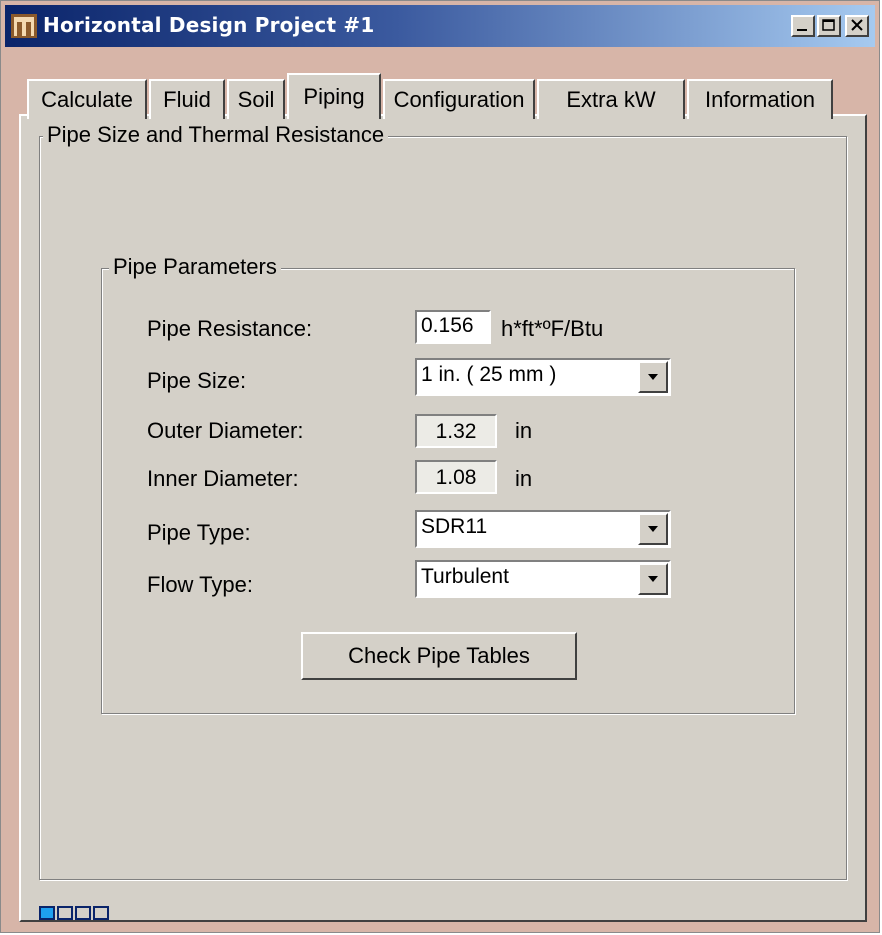 This screenshot has height=935, width=882. I want to click on pipe-parameters-group-label: Pipe Parameters, so click(195, 267).